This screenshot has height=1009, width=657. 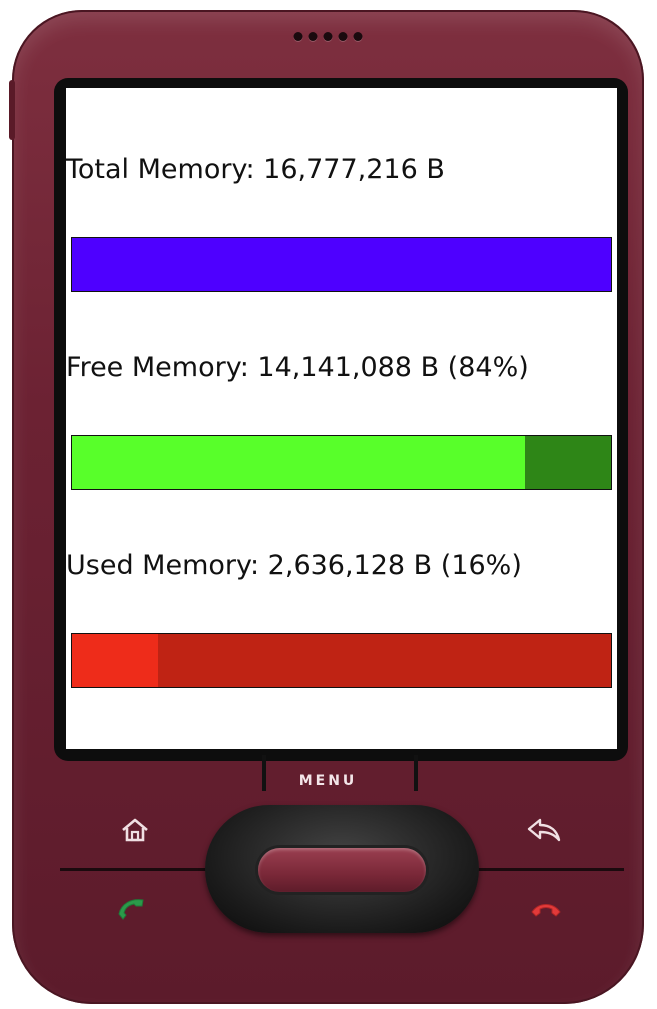 I want to click on free-memory-bar, so click(x=341, y=462).